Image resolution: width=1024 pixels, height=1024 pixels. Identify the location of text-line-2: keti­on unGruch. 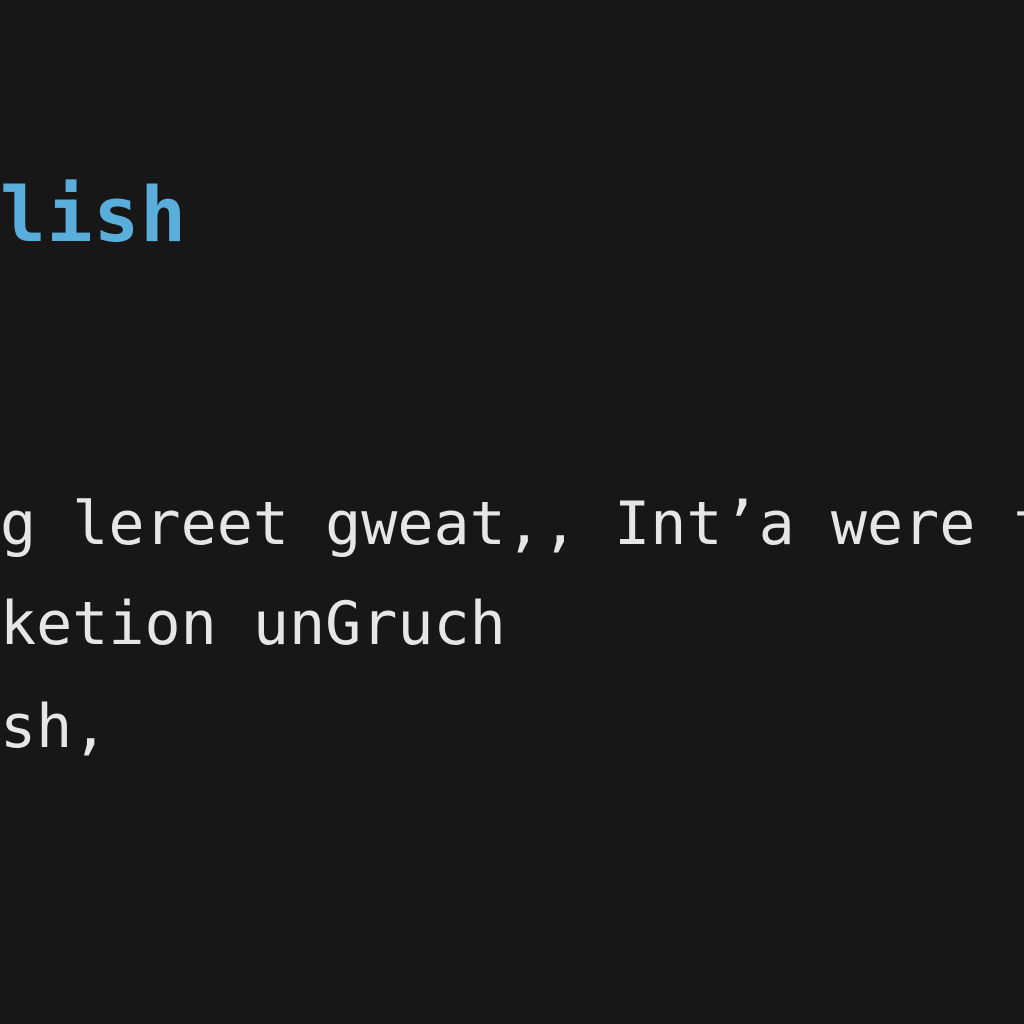
(253, 624).